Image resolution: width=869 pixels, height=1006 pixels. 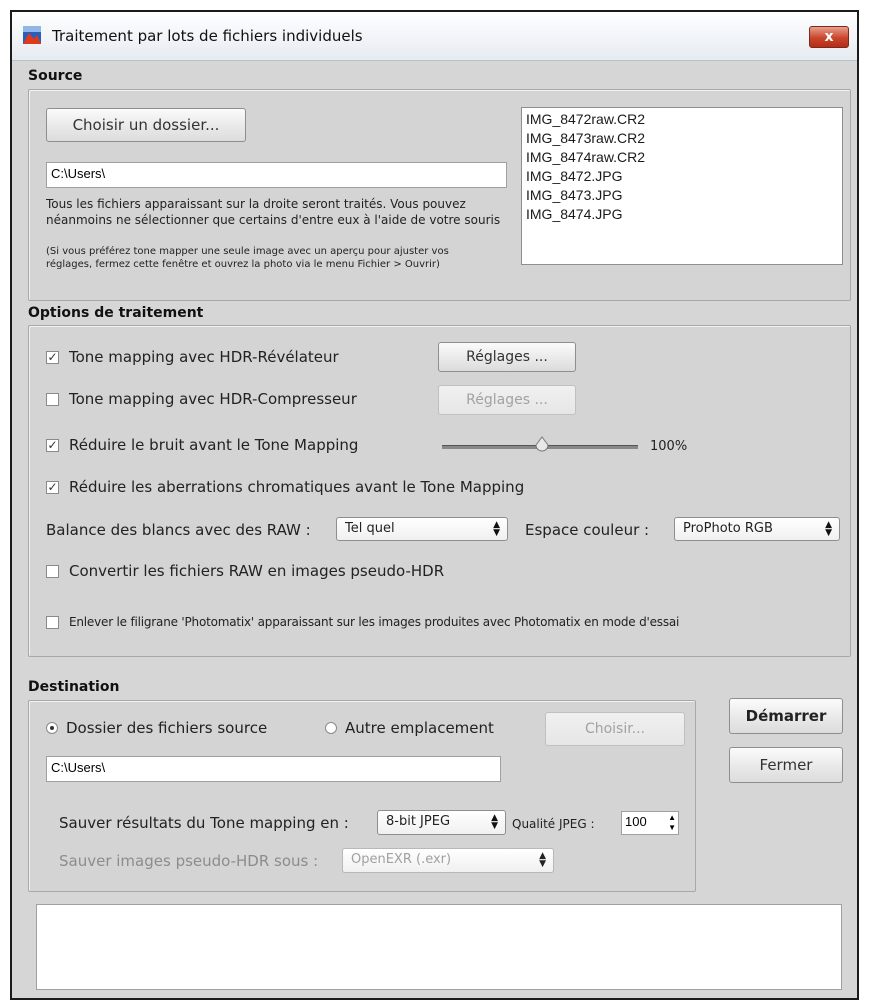 What do you see at coordinates (204, 357) in the screenshot?
I see `tm-revelateur-label: Tone mapping avec HDR-Révélateur` at bounding box center [204, 357].